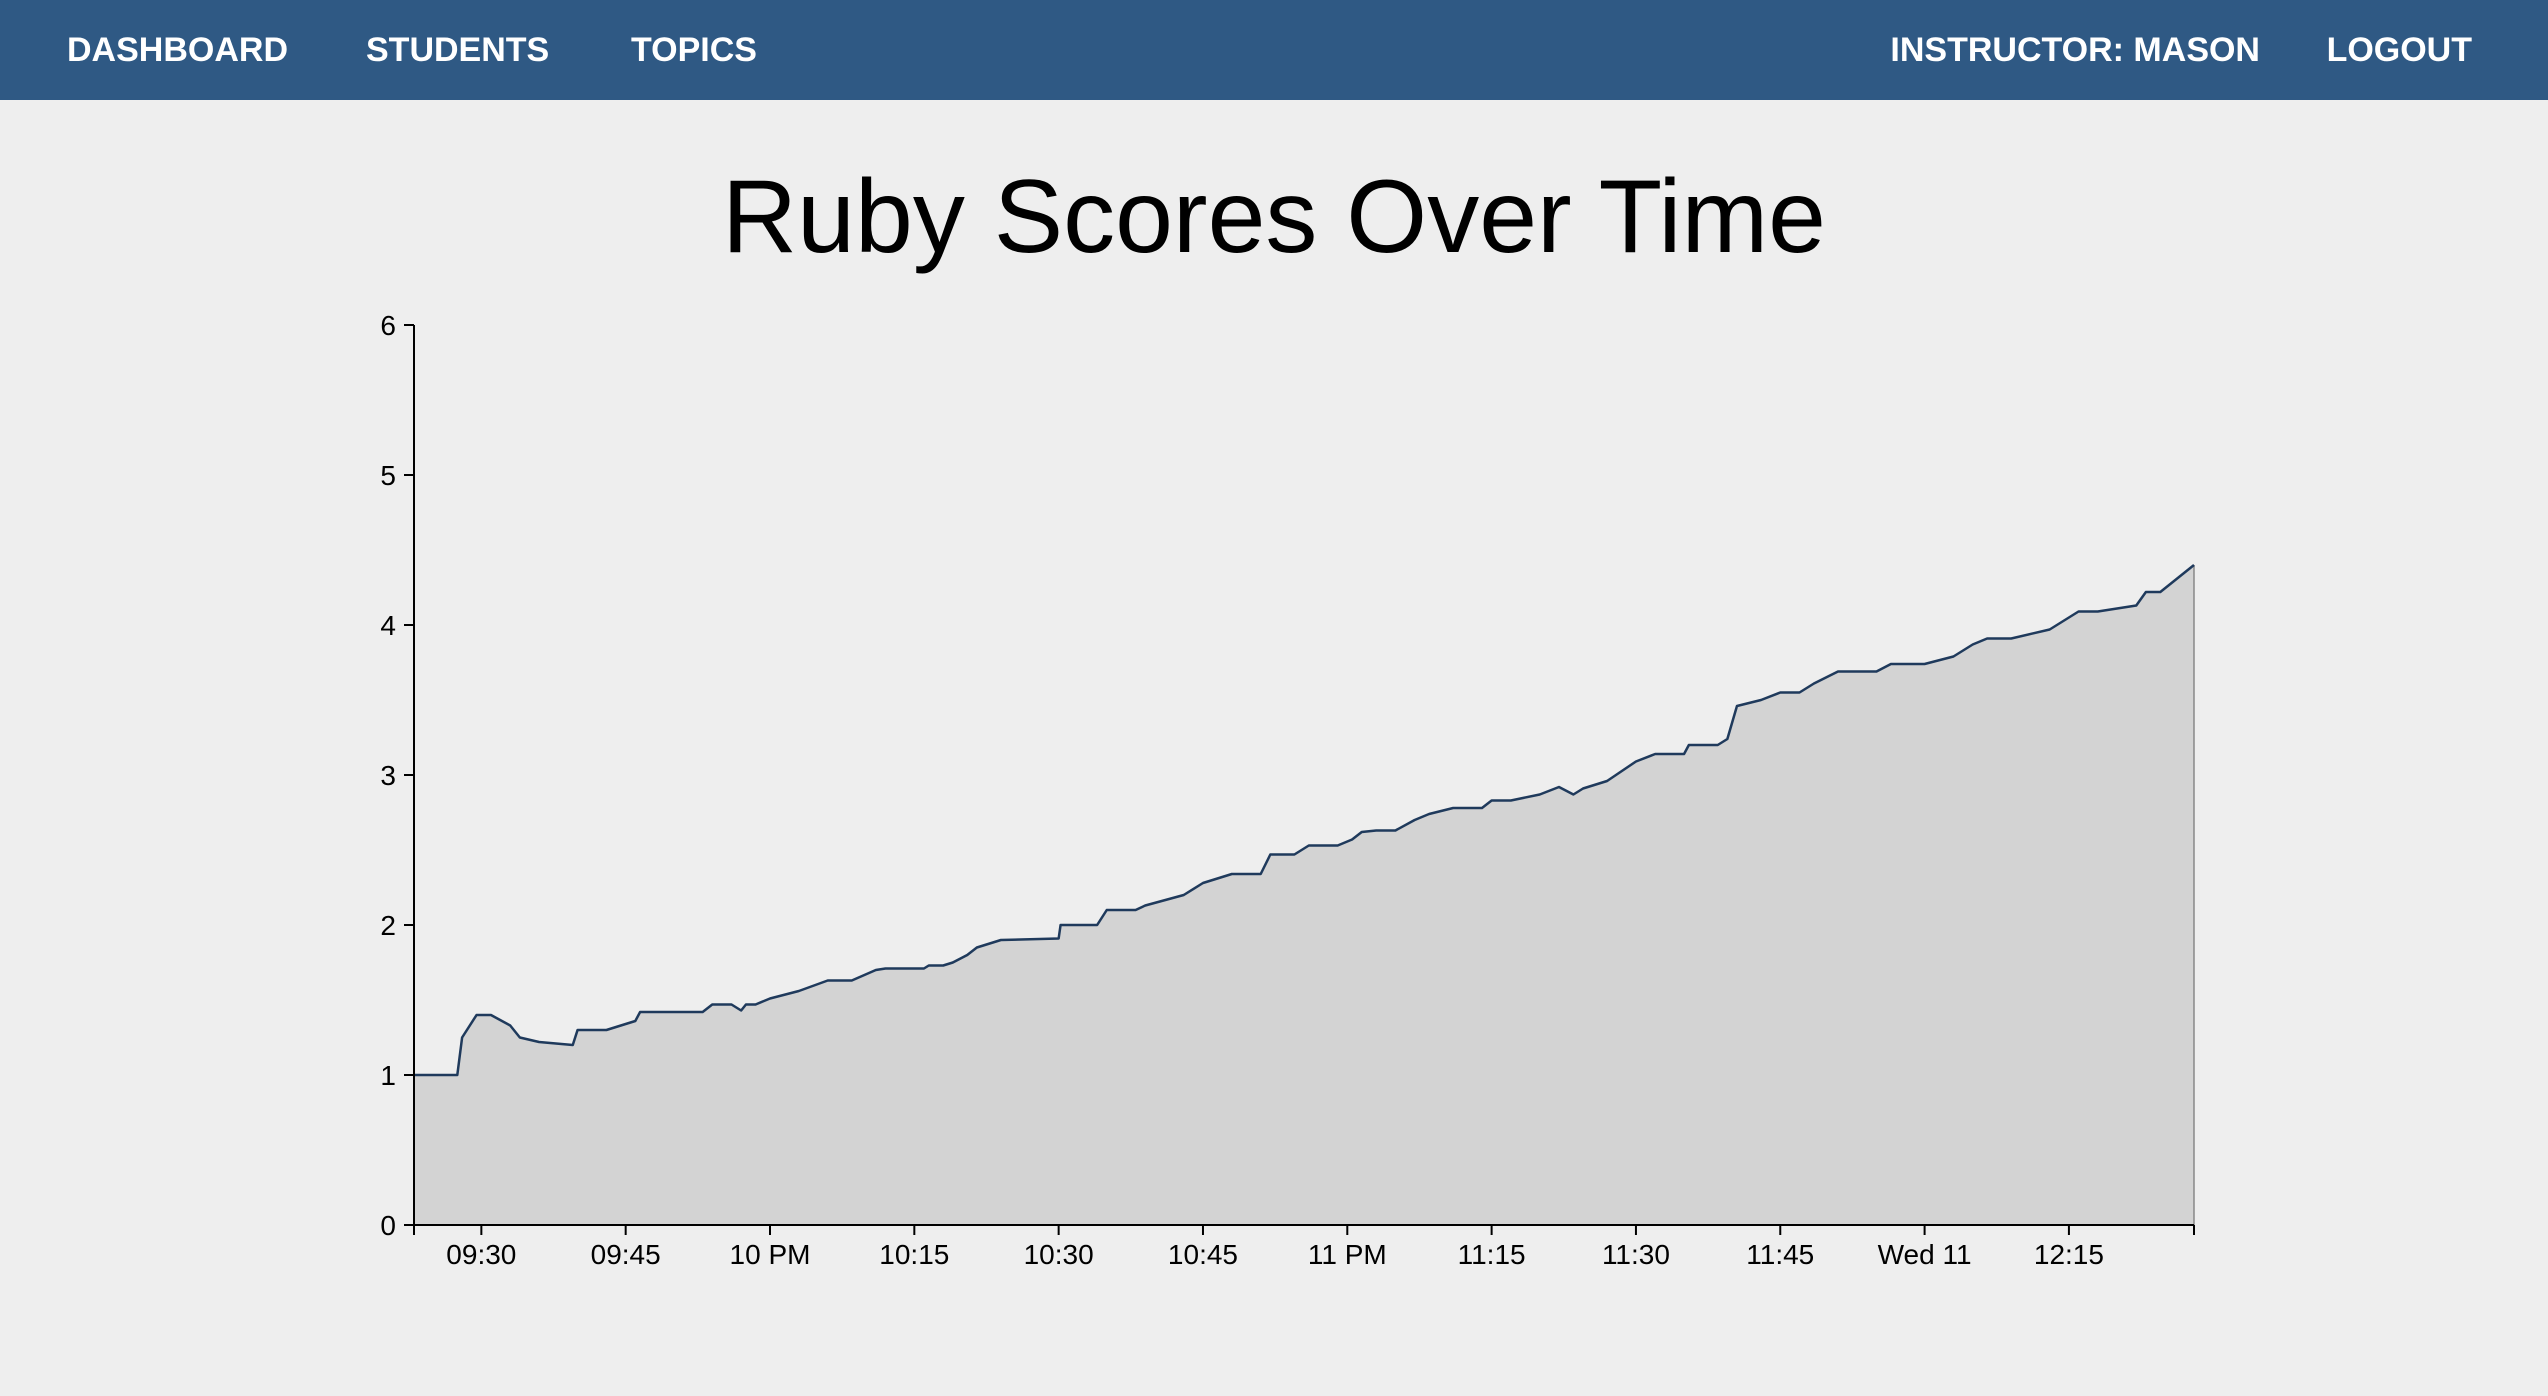 The height and width of the screenshot is (1396, 2548). Describe the element at coordinates (2069, 1254) in the screenshot. I see `x-tick-label: 12:15` at that location.